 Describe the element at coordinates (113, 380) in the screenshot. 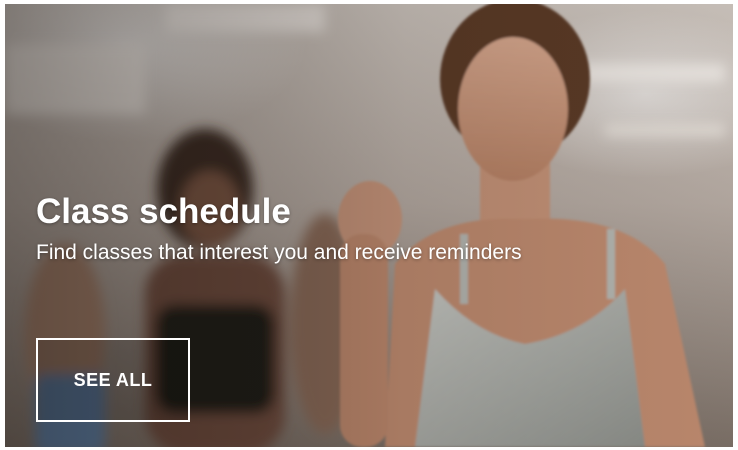

I see `see-all-button: SEE ALL` at that location.